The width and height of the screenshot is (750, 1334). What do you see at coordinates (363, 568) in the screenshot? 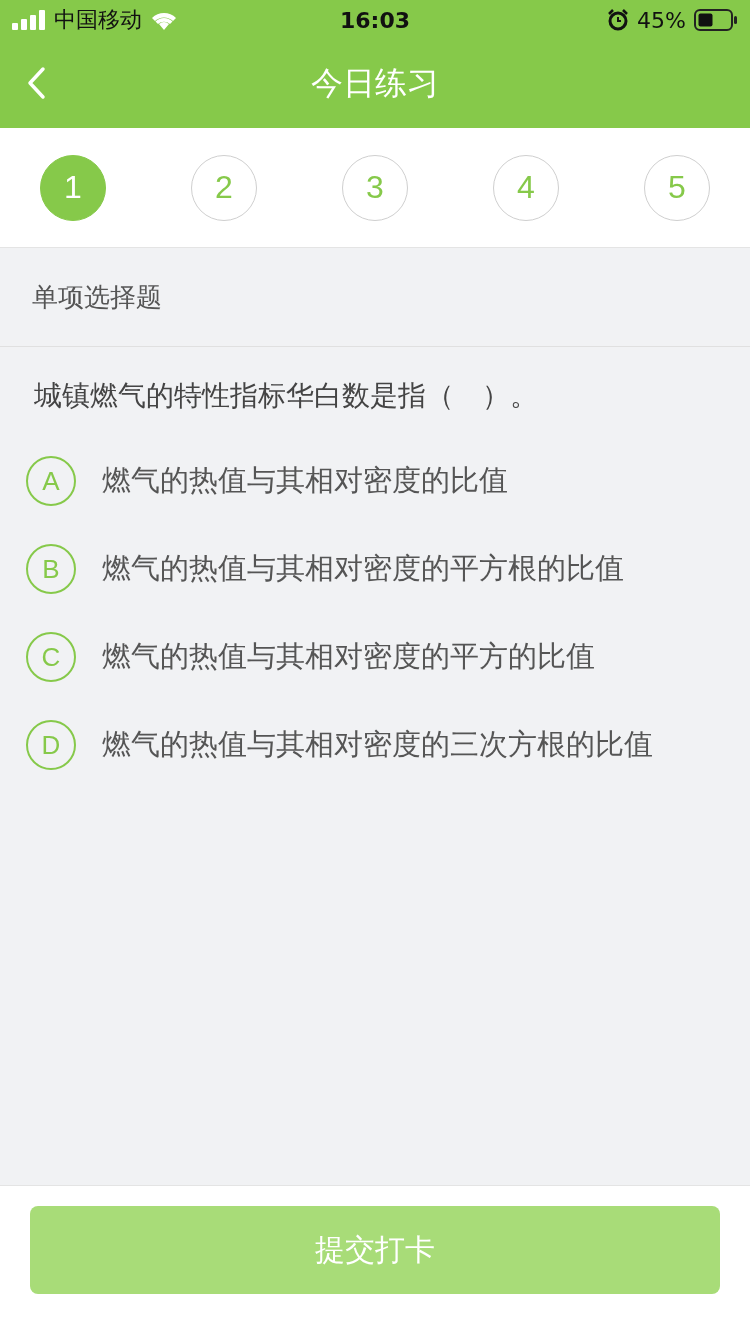
I see `option-text: 燃气的热值与其相对密度的平方根的比值` at bounding box center [363, 568].